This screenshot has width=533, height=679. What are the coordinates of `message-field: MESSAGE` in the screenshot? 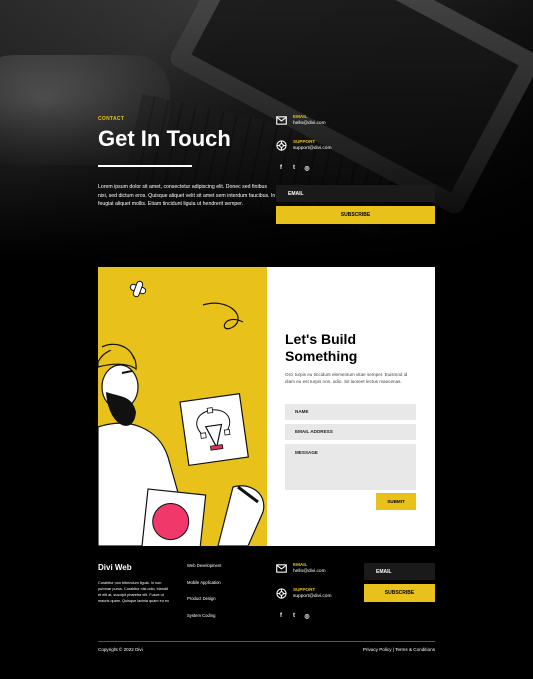 It's located at (350, 467).